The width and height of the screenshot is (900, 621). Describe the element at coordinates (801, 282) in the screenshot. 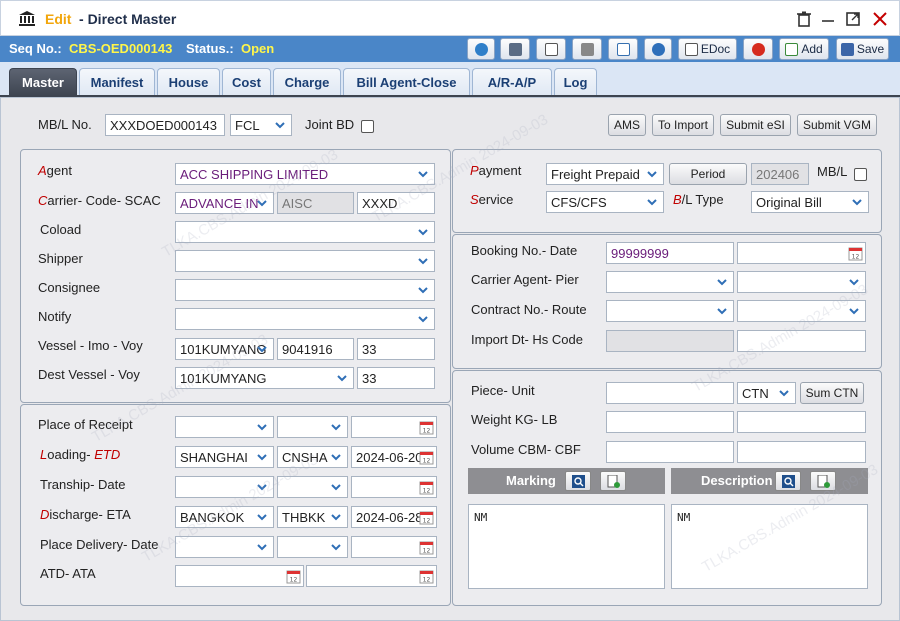

I see `pier-select` at that location.